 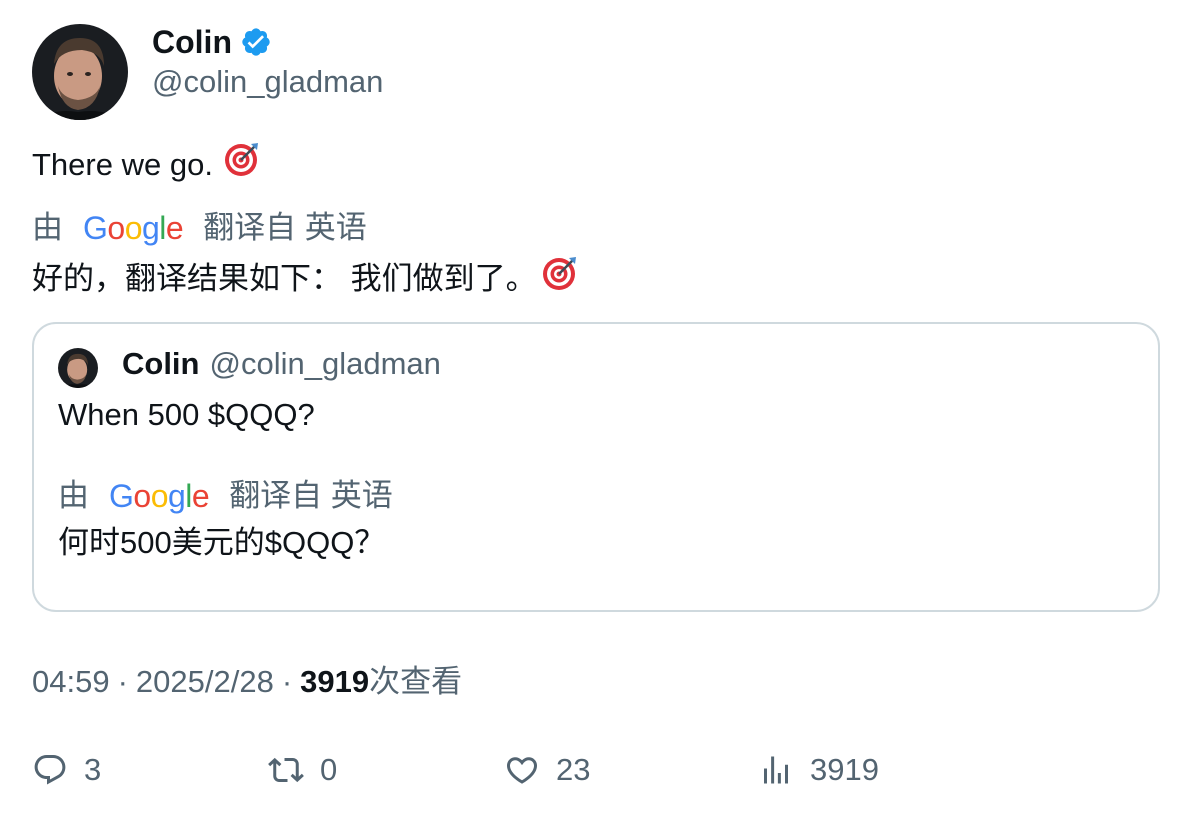 I want to click on views-count: 3919, so click(x=335, y=681).